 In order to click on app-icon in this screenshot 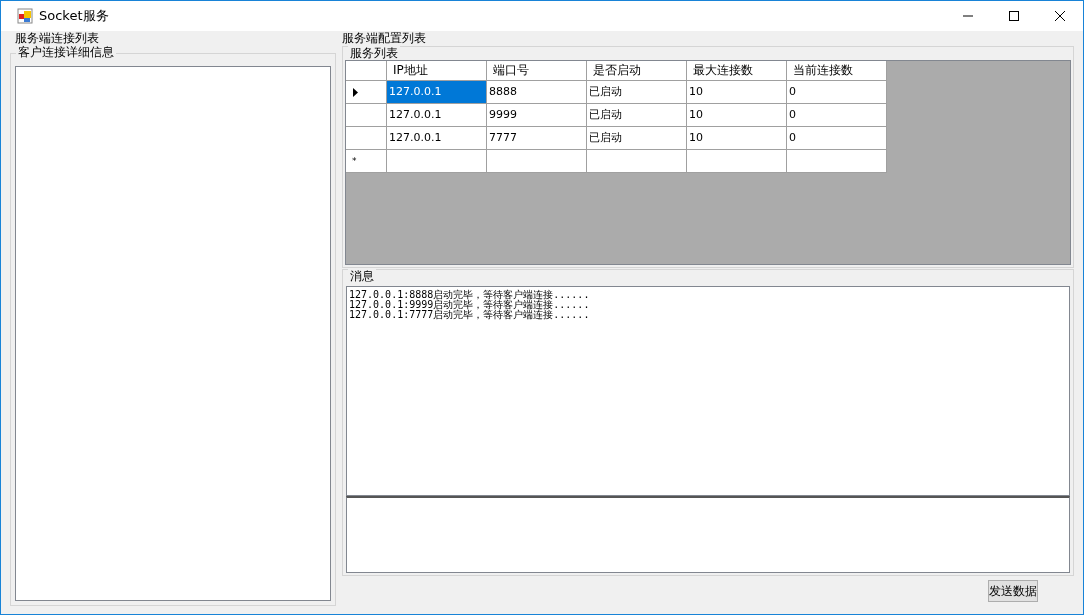, I will do `click(25, 16)`.